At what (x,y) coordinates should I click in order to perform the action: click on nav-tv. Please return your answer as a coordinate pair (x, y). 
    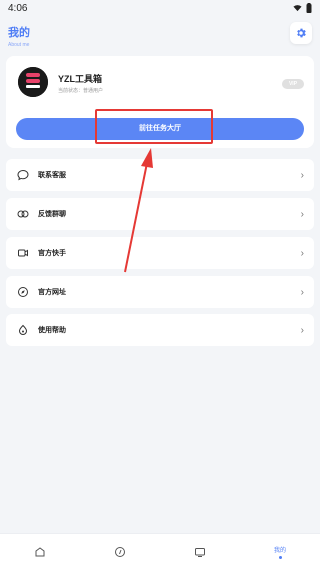
    Looking at the image, I should click on (200, 552).